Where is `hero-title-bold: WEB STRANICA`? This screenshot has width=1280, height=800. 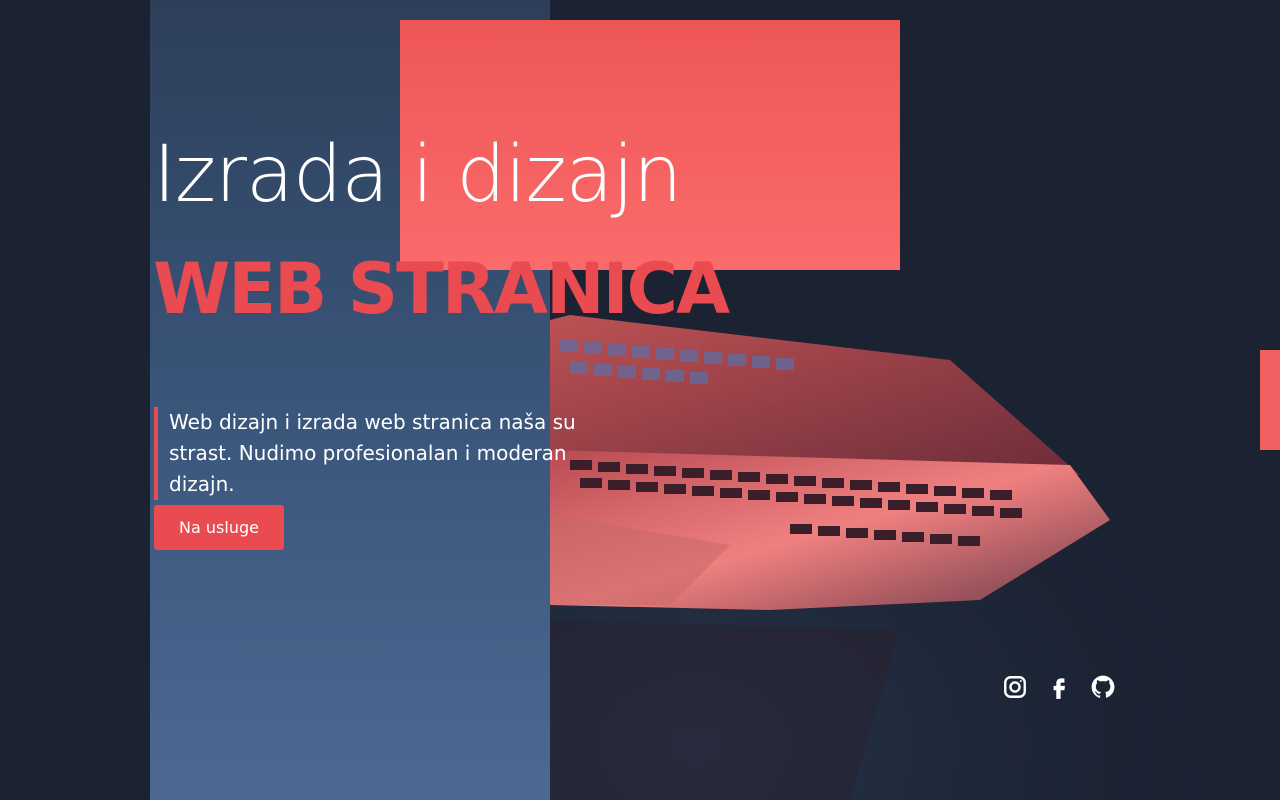 hero-title-bold: WEB STRANICA is located at coordinates (441, 289).